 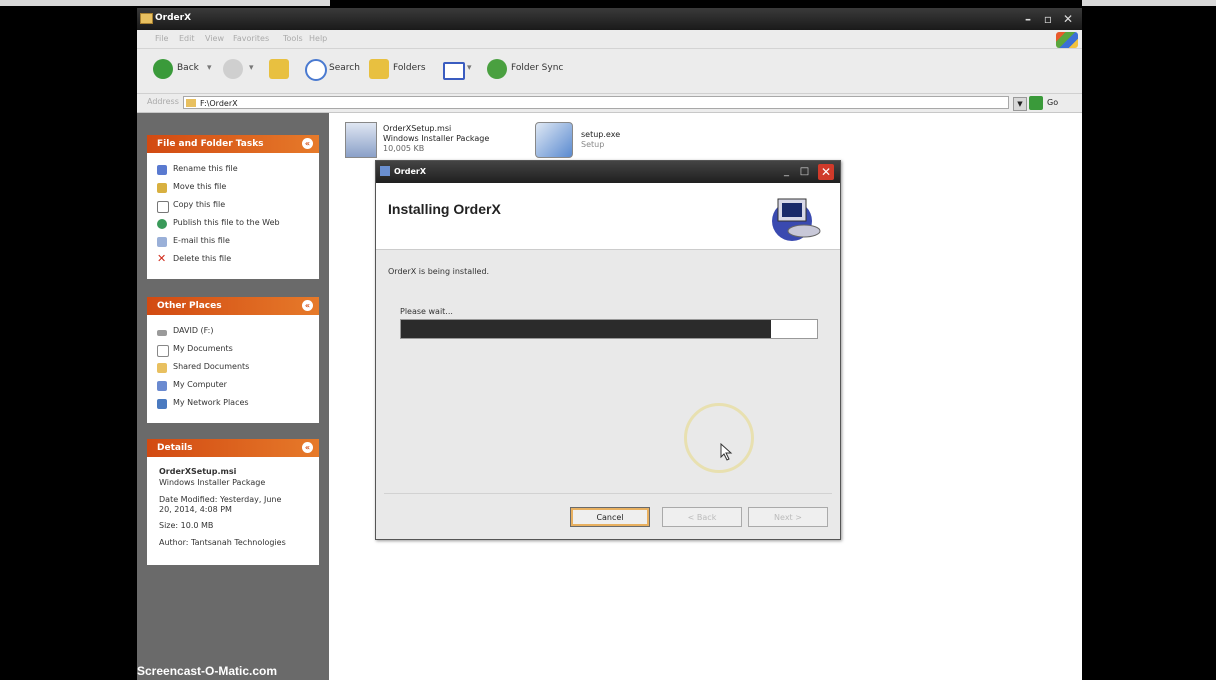 What do you see at coordinates (233, 448) in the screenshot?
I see `details-header: Details «` at bounding box center [233, 448].